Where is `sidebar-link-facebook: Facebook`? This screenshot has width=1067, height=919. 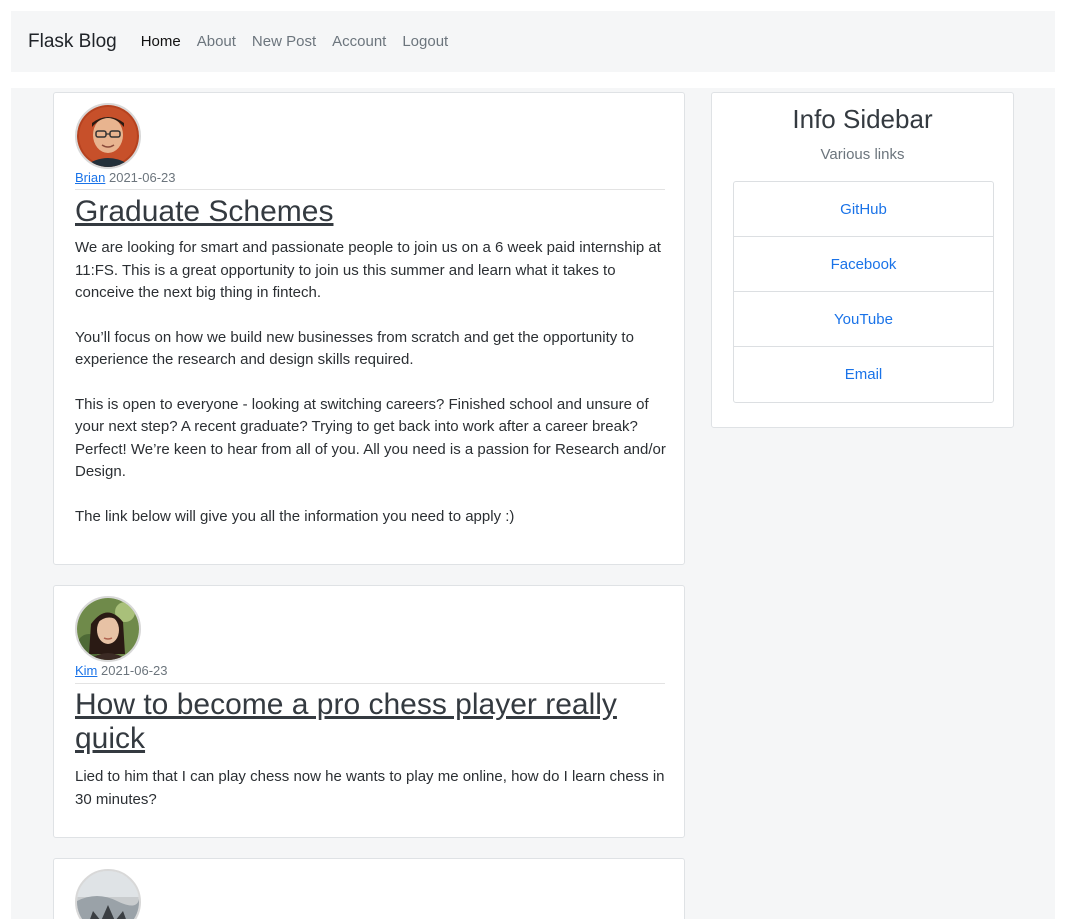
sidebar-link-facebook: Facebook is located at coordinates (863, 264).